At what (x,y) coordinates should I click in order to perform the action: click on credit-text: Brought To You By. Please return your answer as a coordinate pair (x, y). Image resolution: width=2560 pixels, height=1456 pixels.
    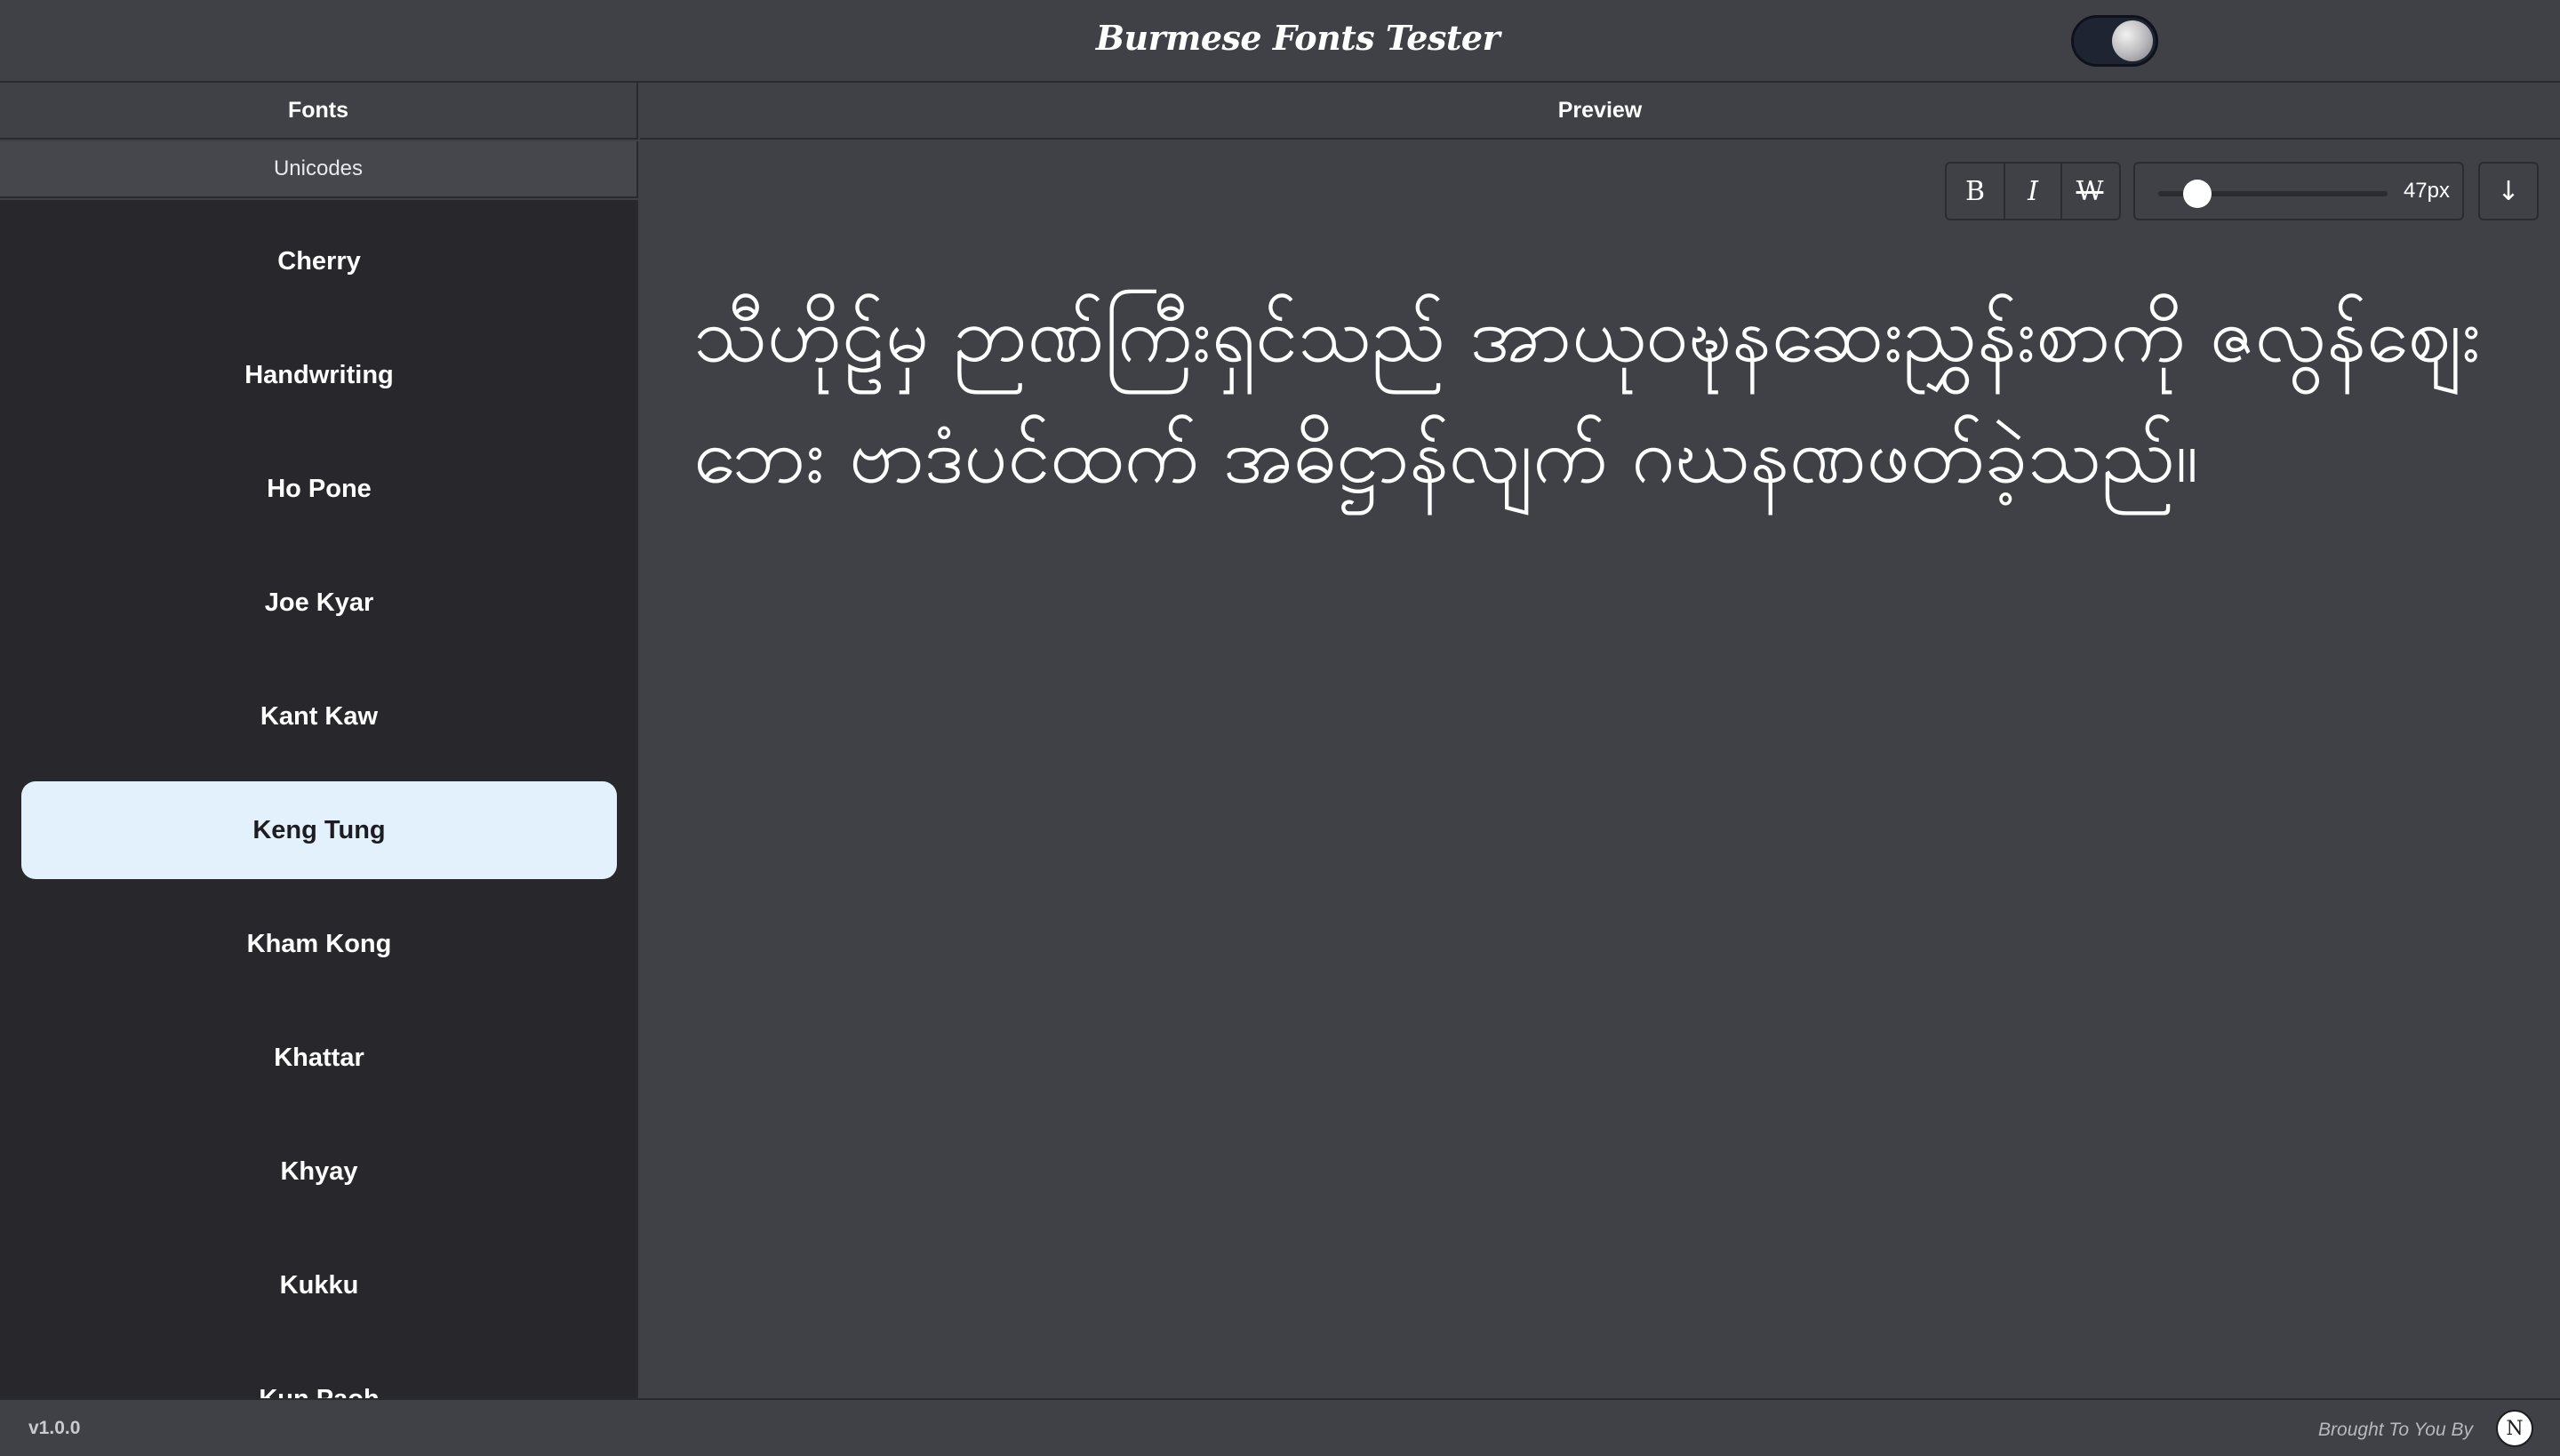
    Looking at the image, I should click on (2395, 1430).